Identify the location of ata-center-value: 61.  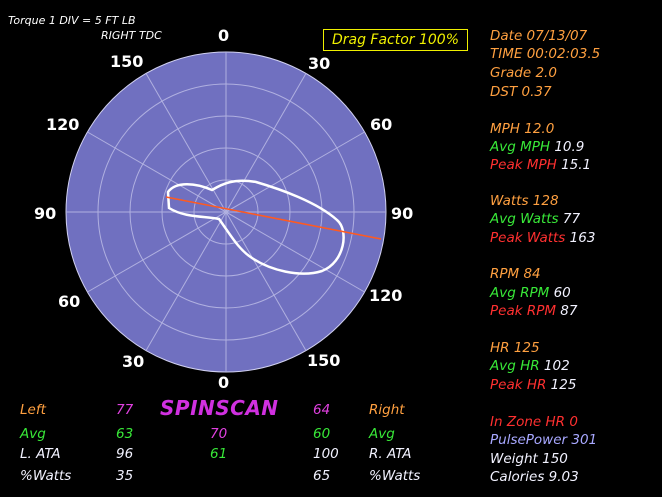
(219, 454).